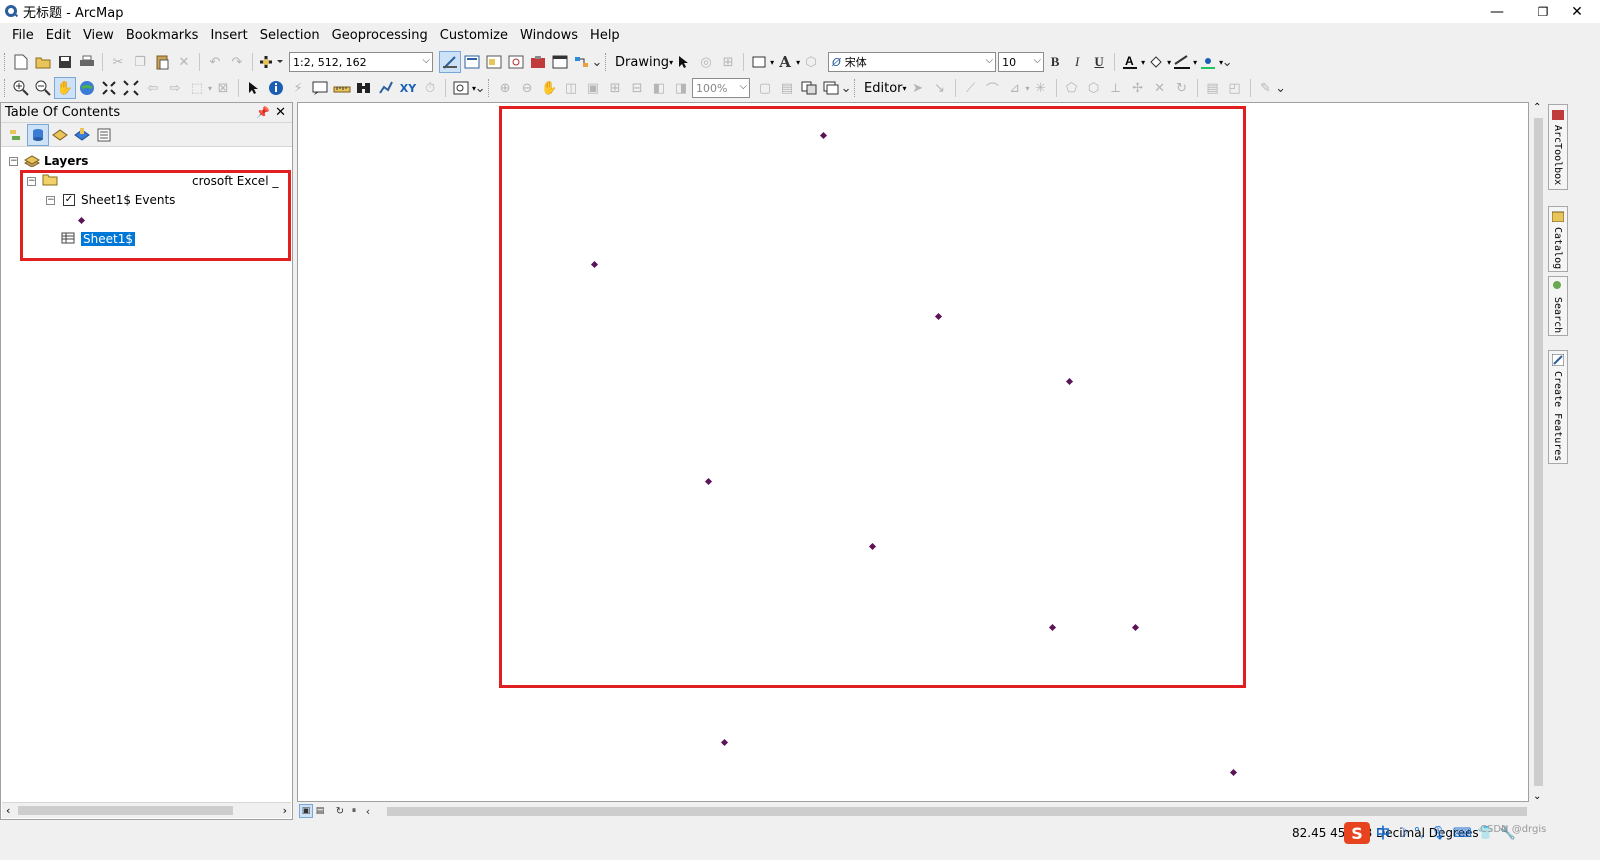 The image size is (1600, 860). Describe the element at coordinates (721, 88) in the screenshot. I see `zoom-percent-combo: 100% ⌵` at that location.